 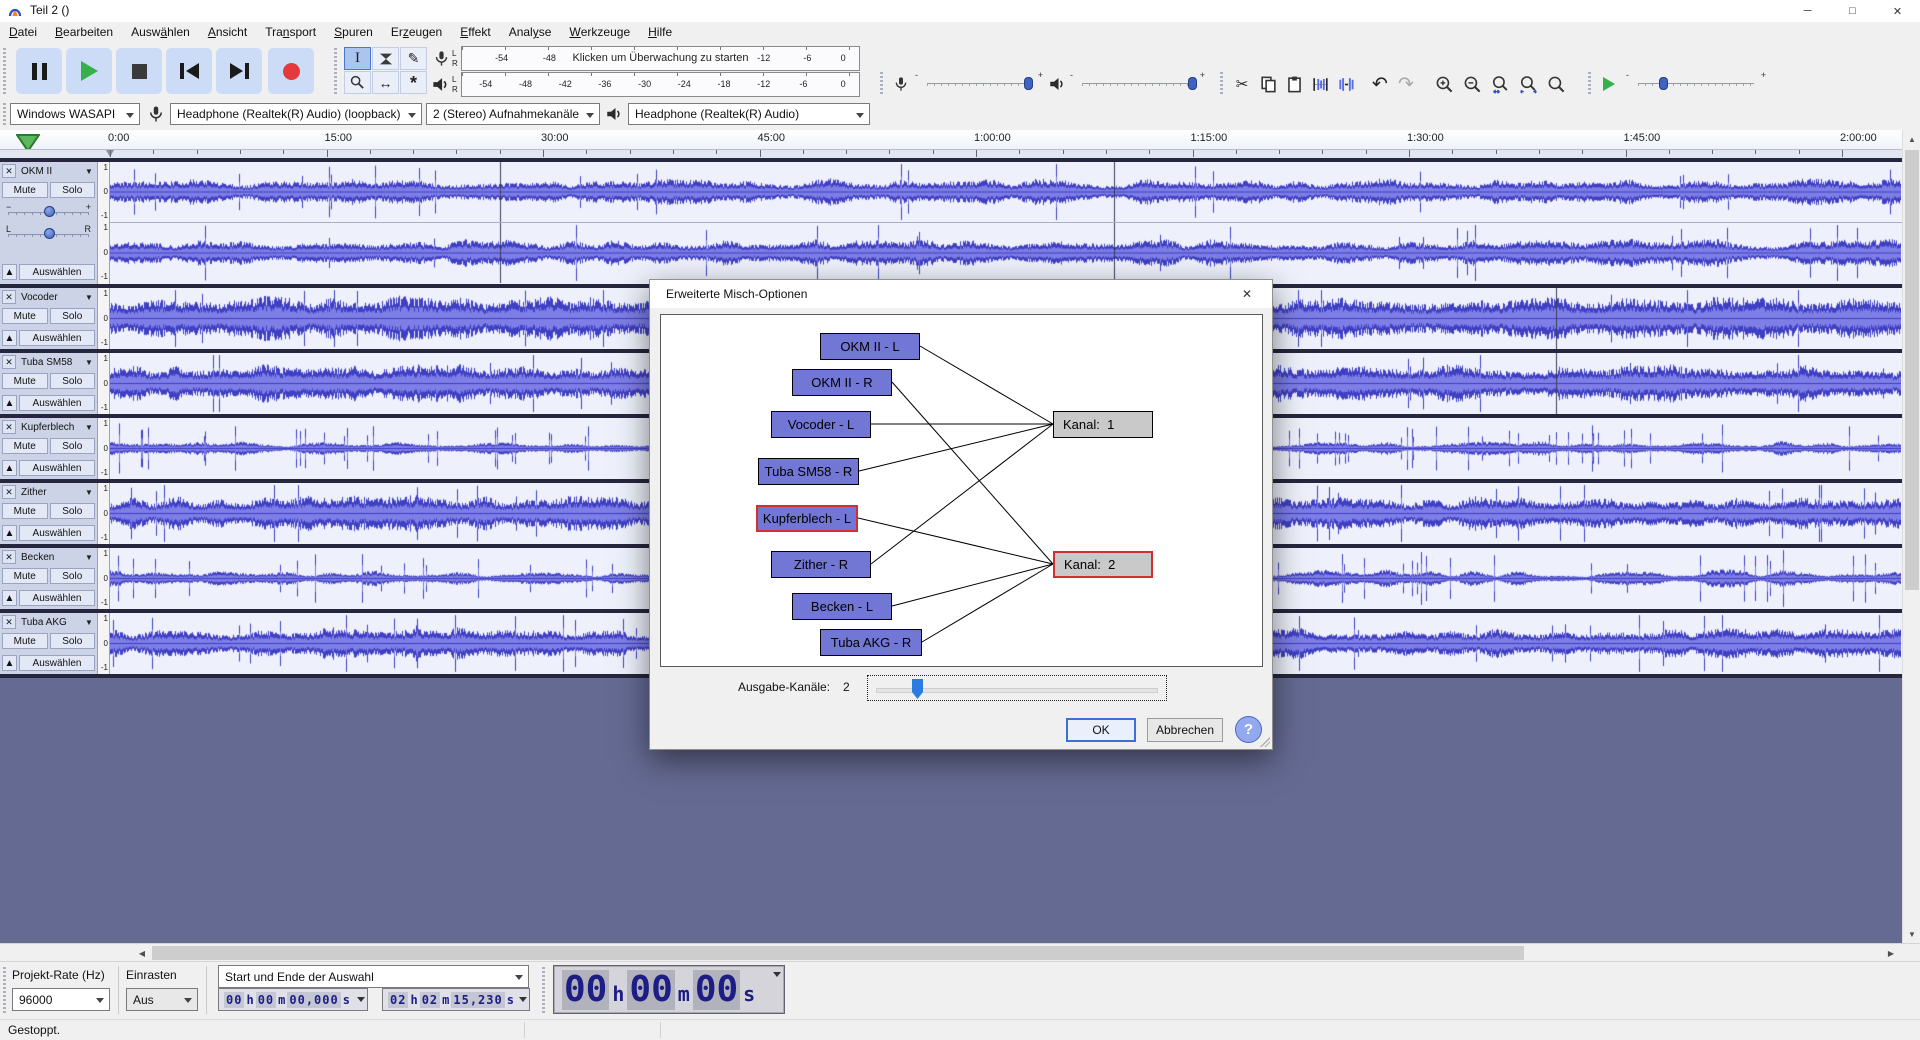 I want to click on audio-position-display: 00 h 00 m 00 s, so click(x=669, y=989).